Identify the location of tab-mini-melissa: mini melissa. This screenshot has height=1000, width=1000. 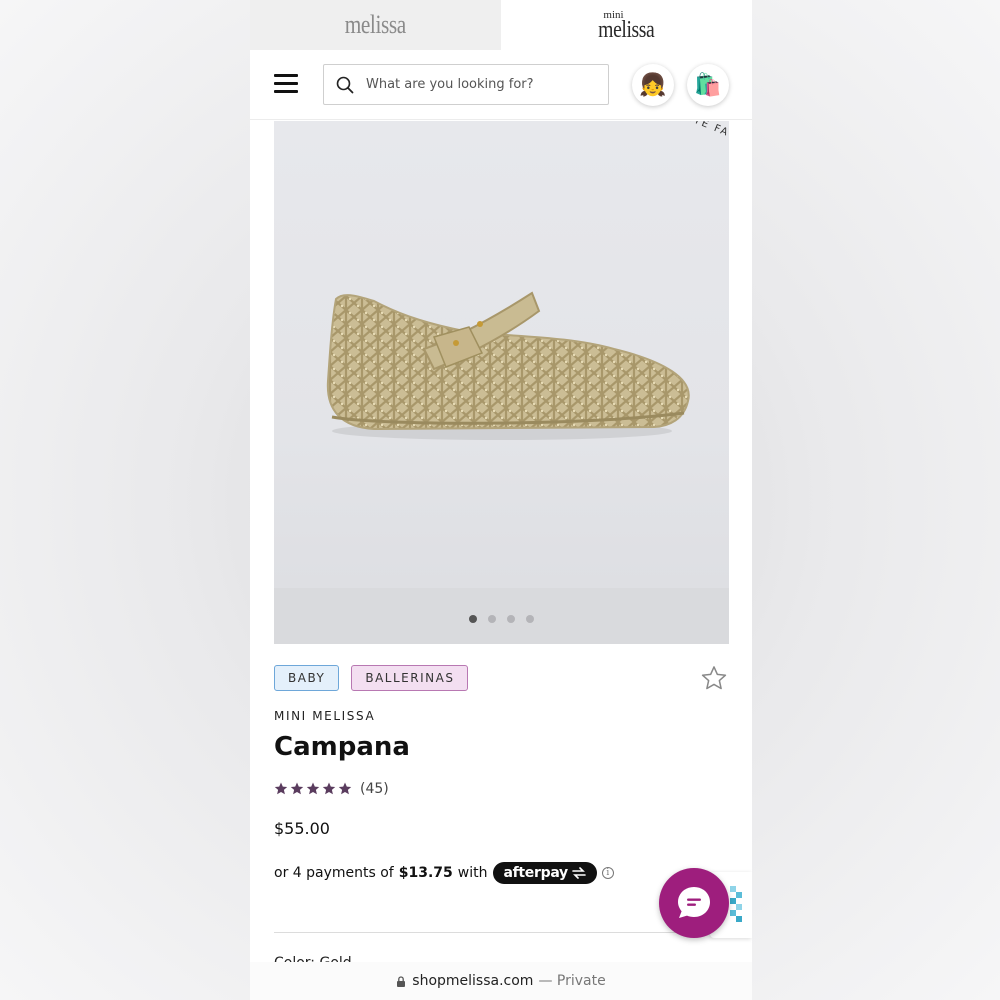
(626, 25).